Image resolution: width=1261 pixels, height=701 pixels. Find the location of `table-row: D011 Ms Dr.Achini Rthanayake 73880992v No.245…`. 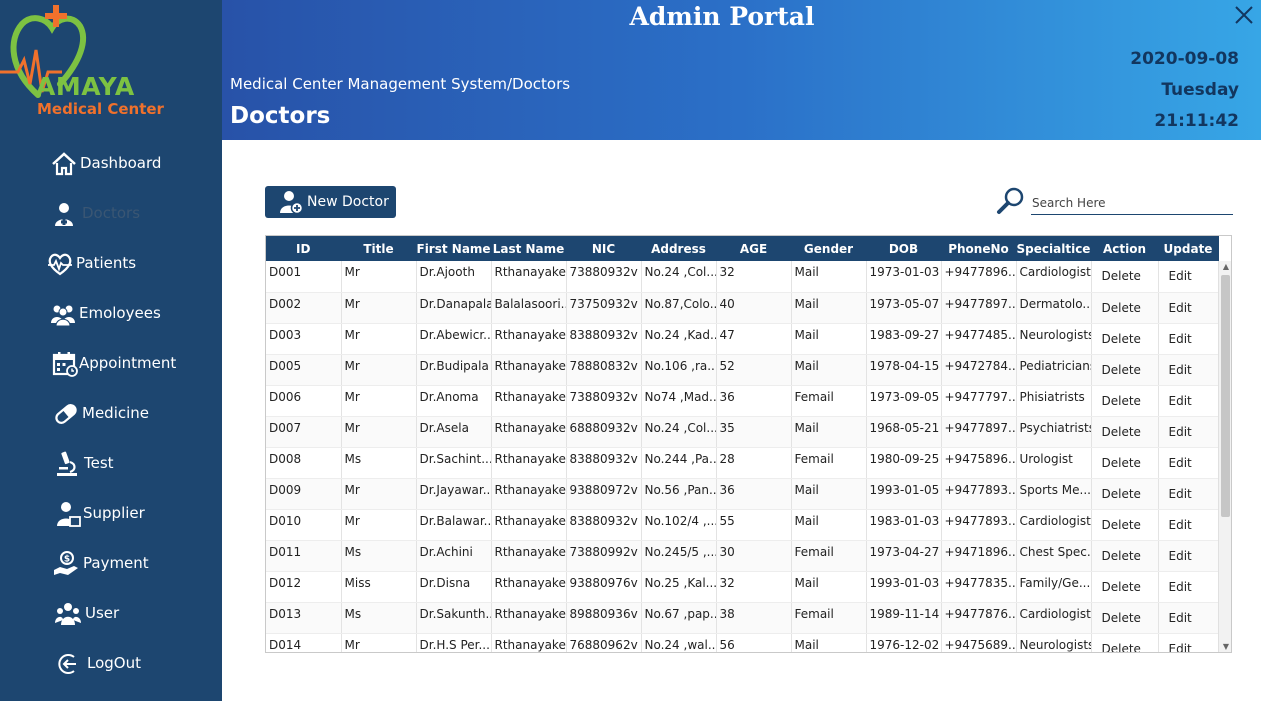

table-row: D011 Ms Dr.Achini Rthanayake 73880992v No.245… is located at coordinates (742, 556).